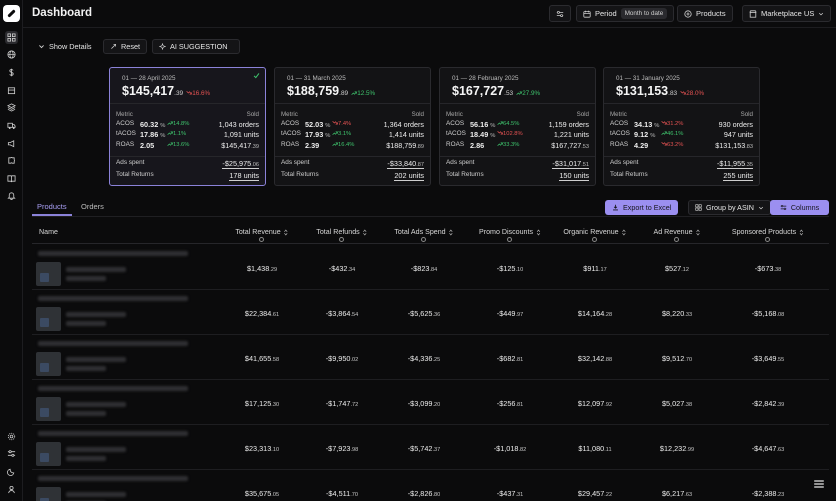 Image resolution: width=836 pixels, height=501 pixels. Describe the element at coordinates (409, 176) in the screenshot. I see `total-returns-value: 202 units` at that location.